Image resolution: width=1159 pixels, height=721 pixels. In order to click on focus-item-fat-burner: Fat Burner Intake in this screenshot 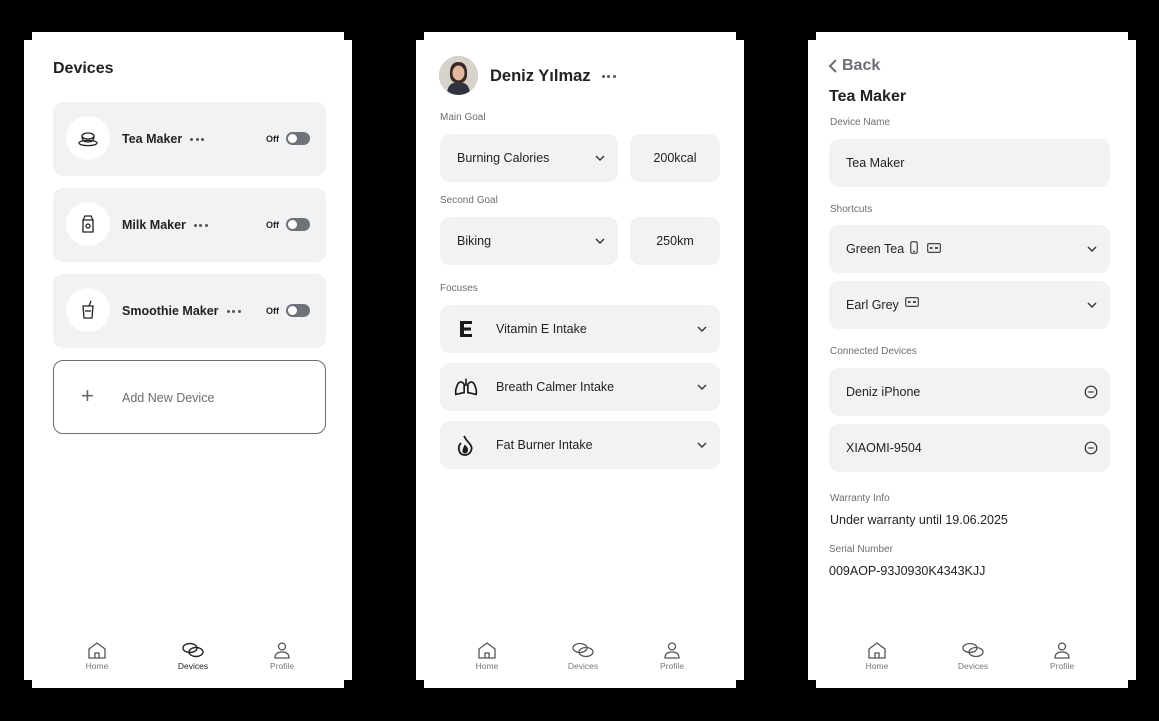, I will do `click(580, 445)`.